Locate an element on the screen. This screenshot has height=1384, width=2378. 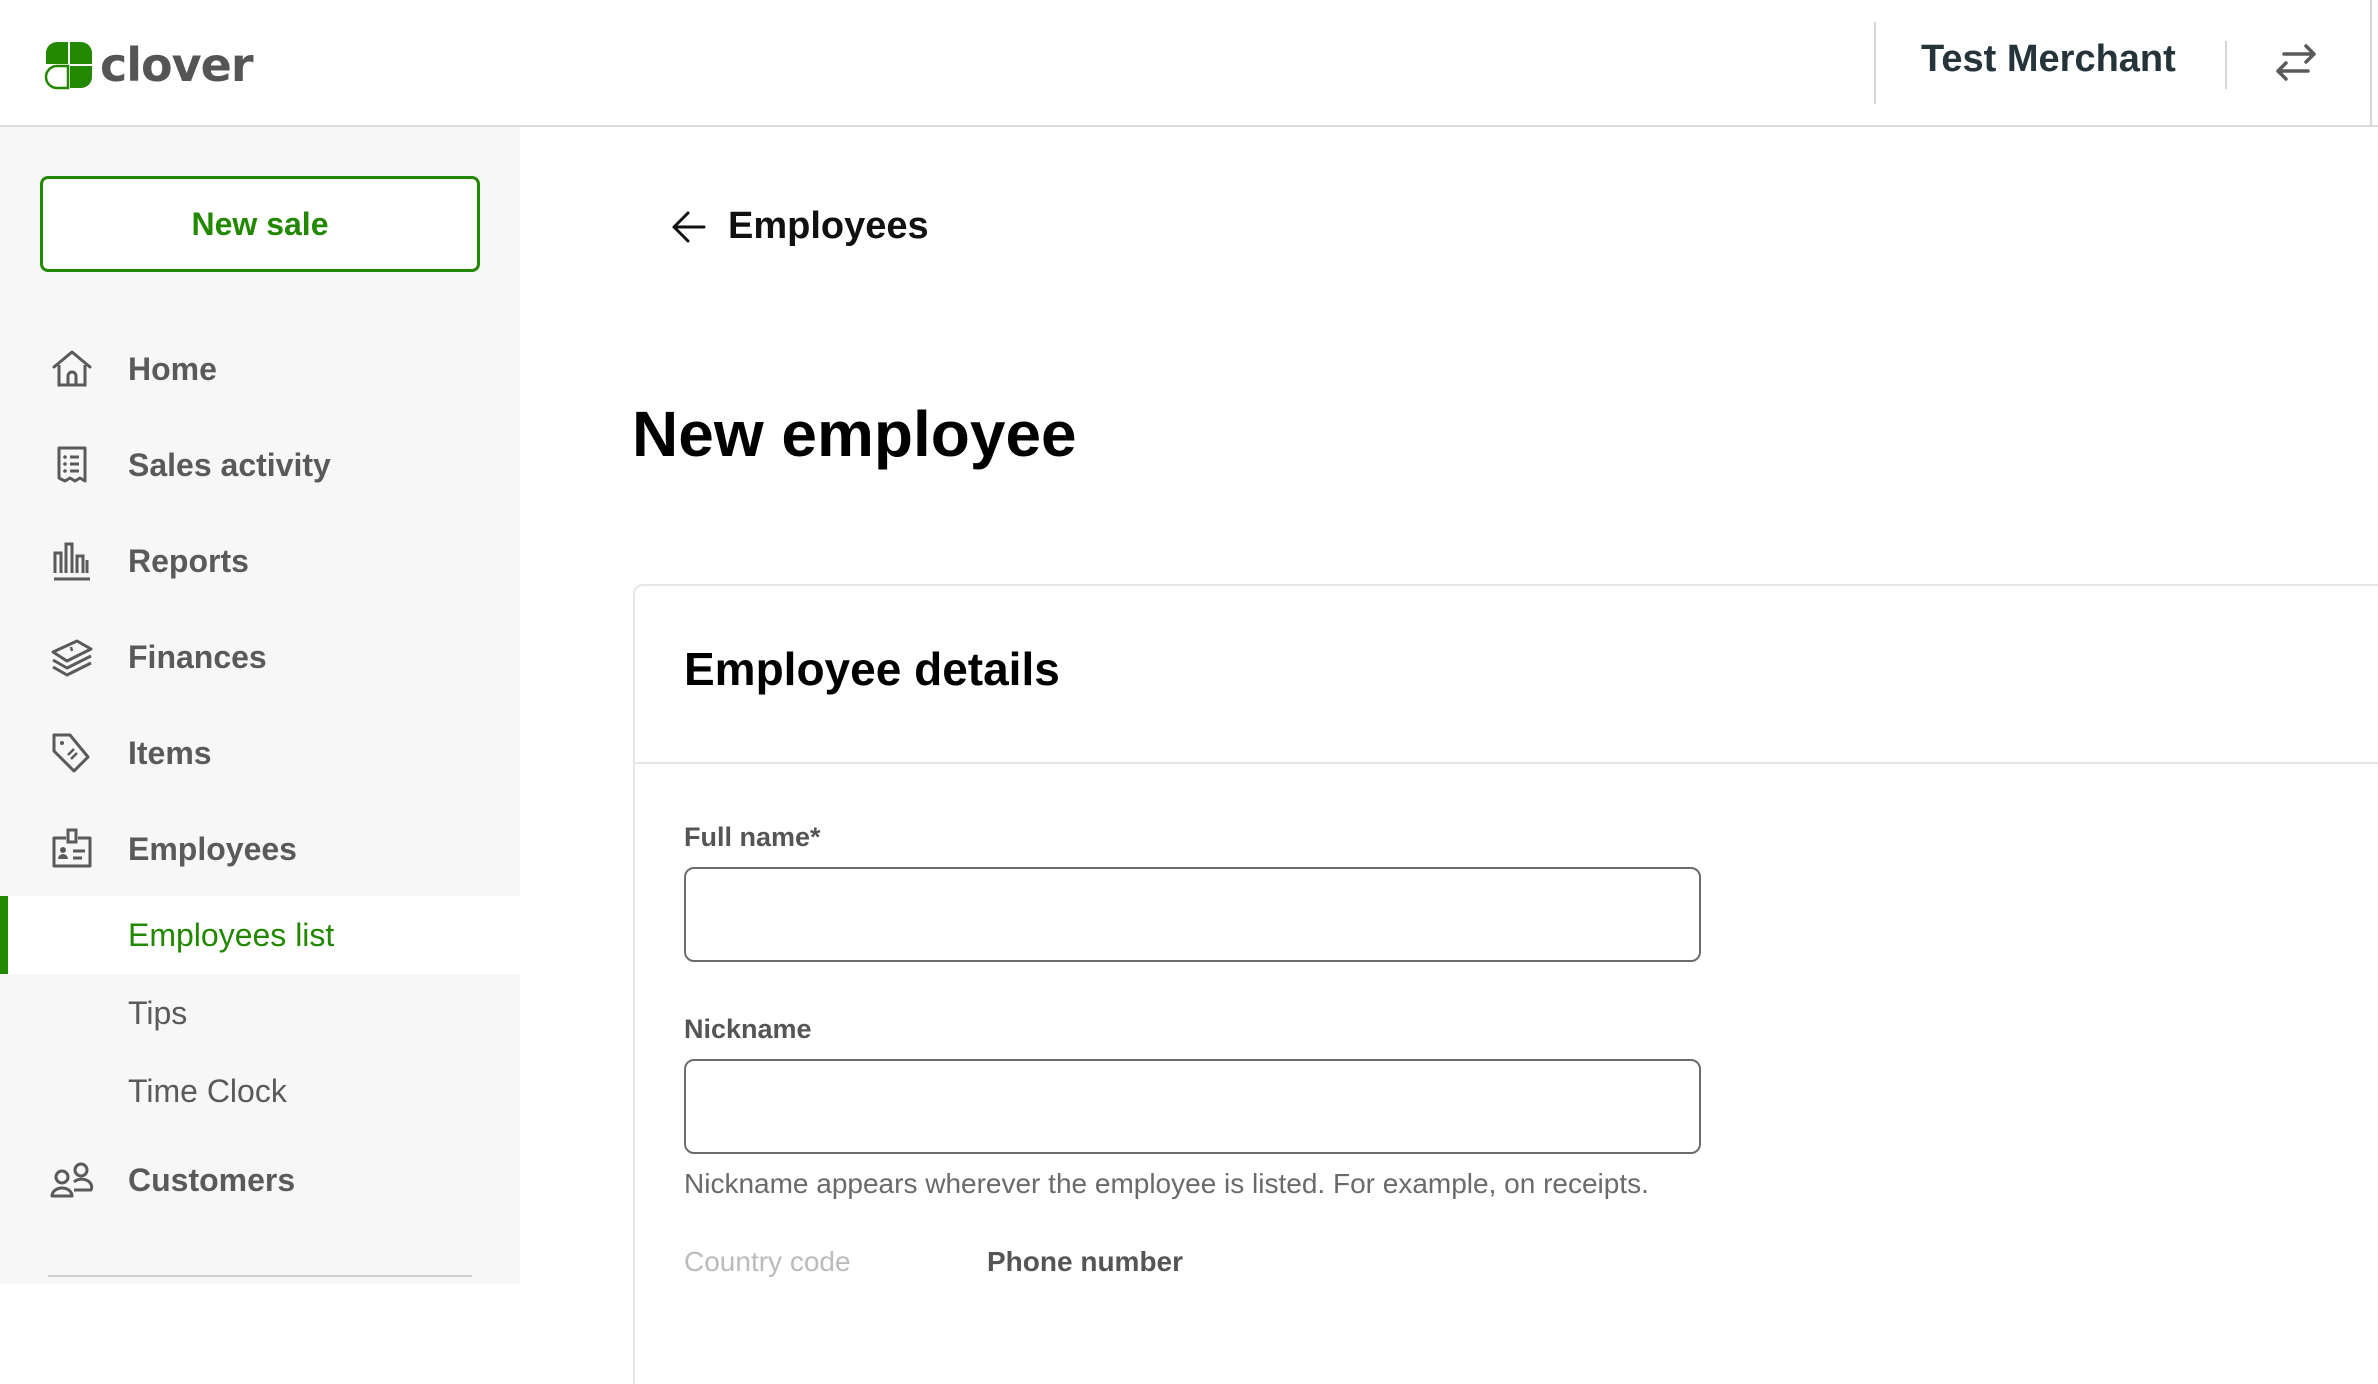
sidebar-item-finances: Finances is located at coordinates (260, 657).